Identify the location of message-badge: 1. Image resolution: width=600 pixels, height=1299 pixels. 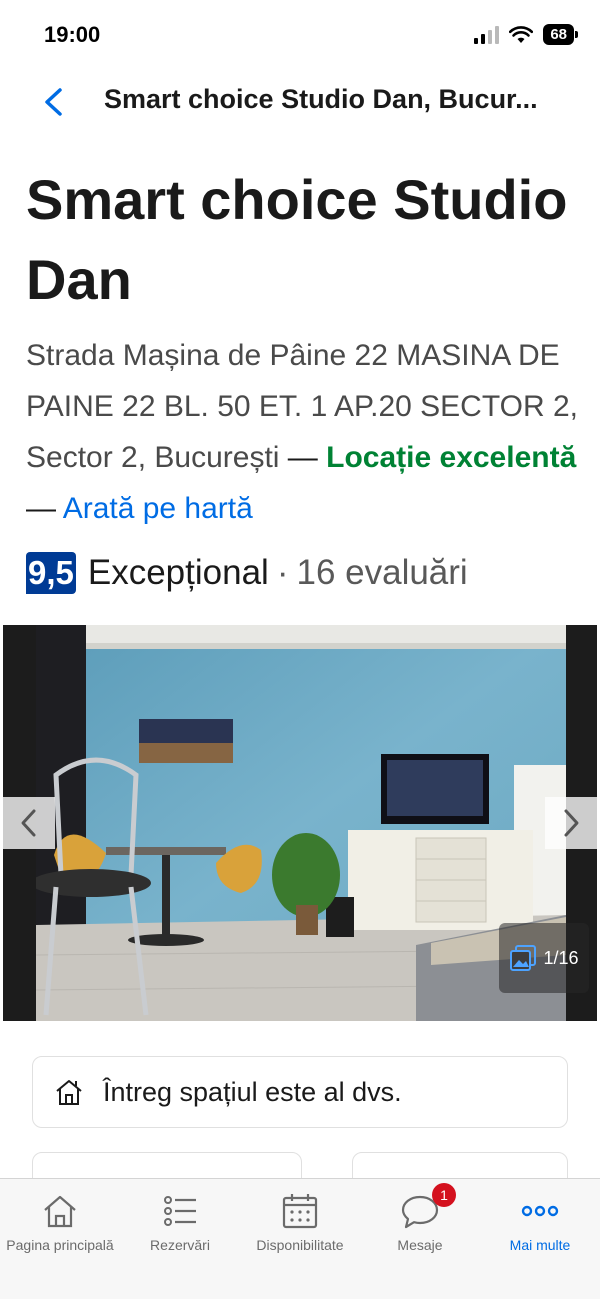
(444, 1195).